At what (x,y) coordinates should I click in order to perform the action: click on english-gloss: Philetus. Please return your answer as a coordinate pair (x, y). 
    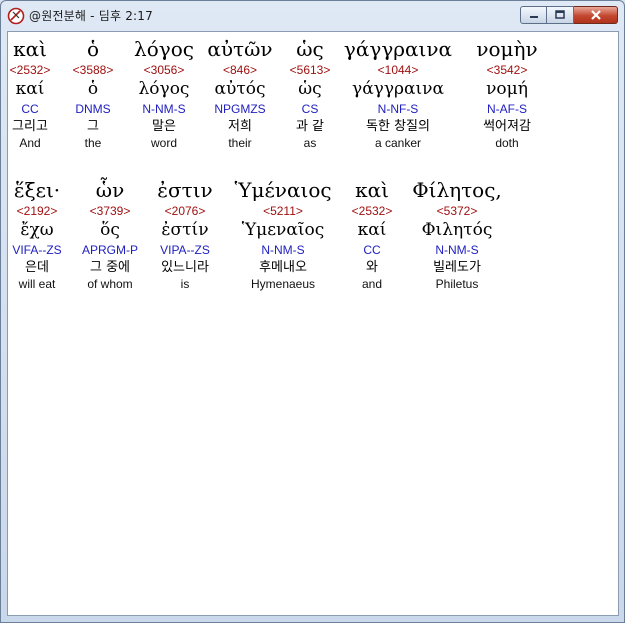
    Looking at the image, I should click on (457, 284).